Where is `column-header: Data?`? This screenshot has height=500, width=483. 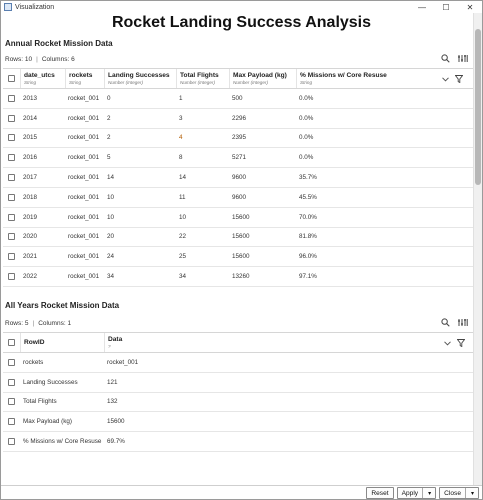 column-header: Data? is located at coordinates (288, 342).